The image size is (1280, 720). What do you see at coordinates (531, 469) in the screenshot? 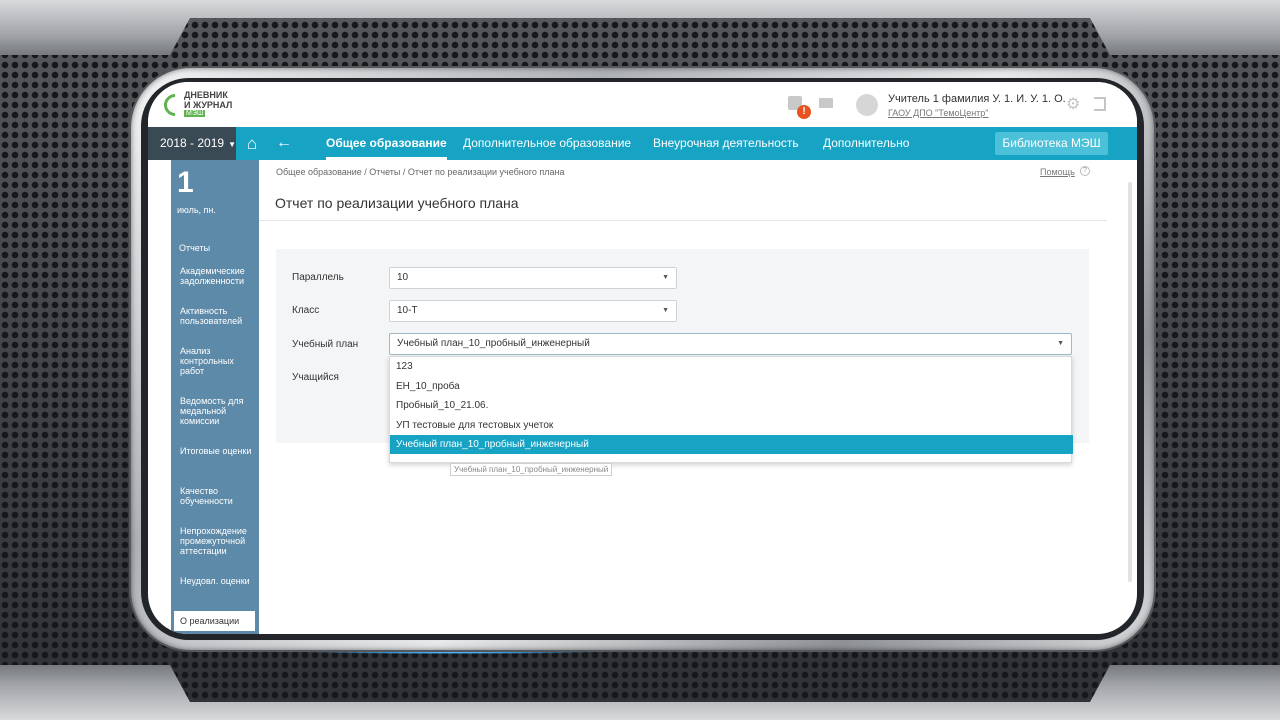
I see `option-tooltip: Учебный план_10_пробный_инженерный` at bounding box center [531, 469].